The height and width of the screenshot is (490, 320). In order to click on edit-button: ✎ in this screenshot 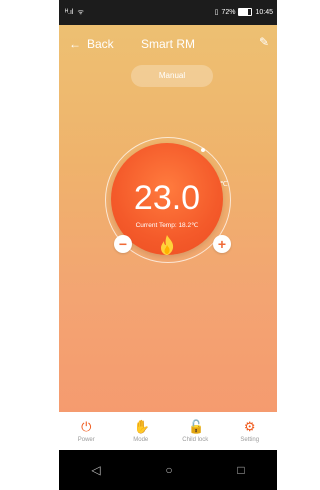, I will do `click(264, 42)`.